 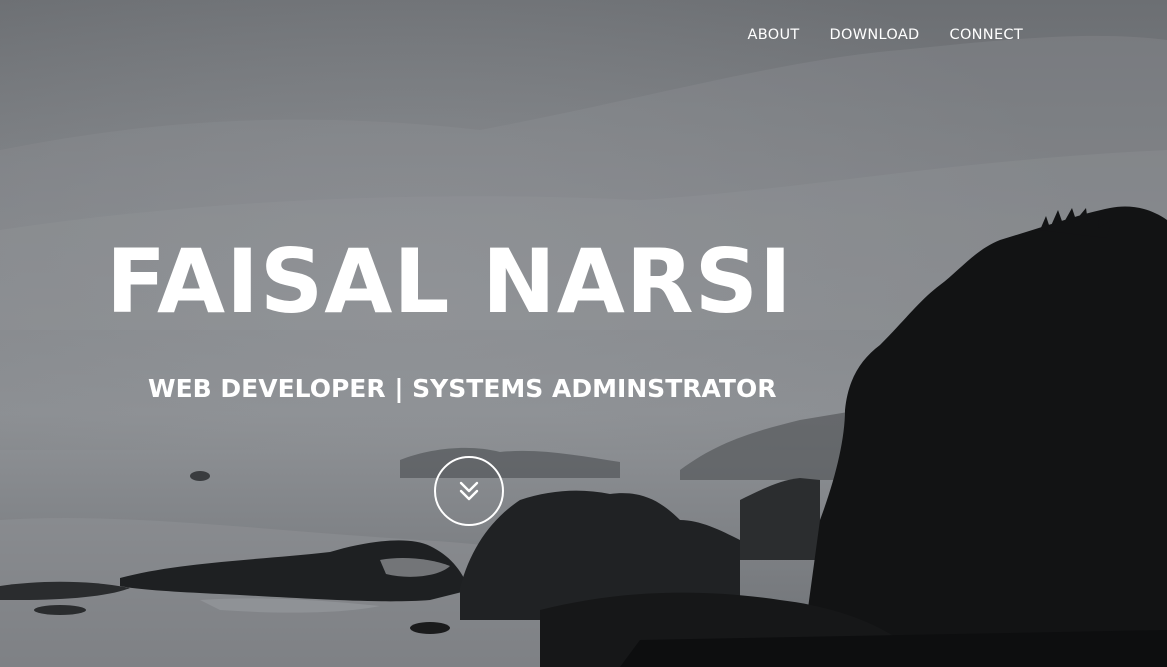 I want to click on hero-subtitle: WEB DEVELOPER | SYSTEMS ADMINSTRATOR, so click(x=462, y=388).